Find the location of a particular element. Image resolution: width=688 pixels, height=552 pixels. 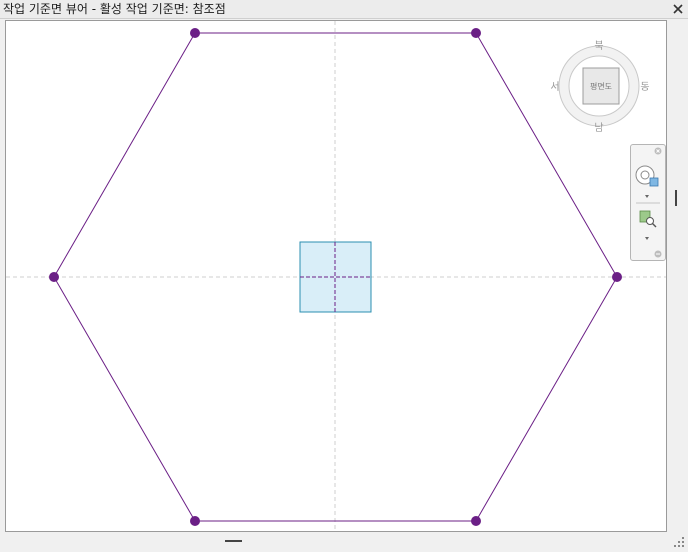

vertical-scrollbar is located at coordinates (676, 276).